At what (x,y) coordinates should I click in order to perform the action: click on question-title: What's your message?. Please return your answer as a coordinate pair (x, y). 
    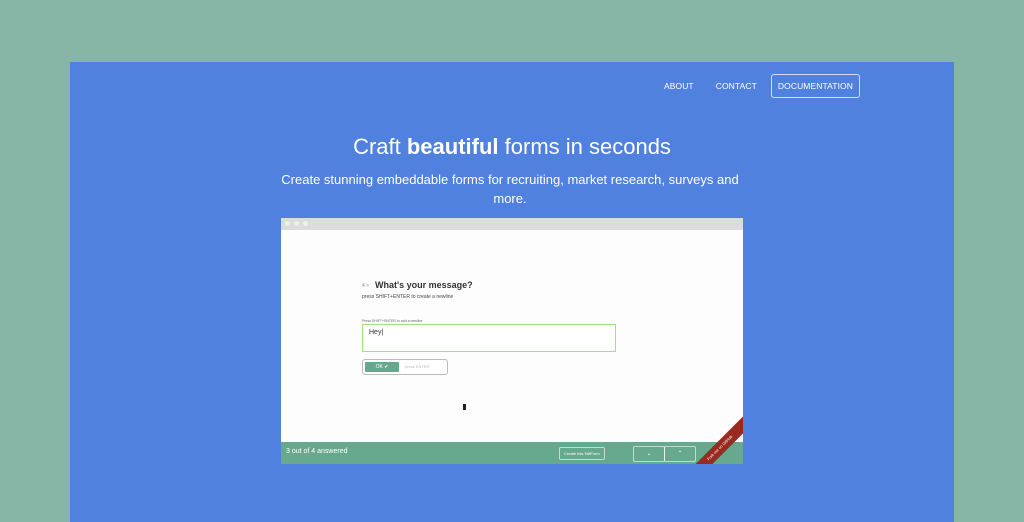
    Looking at the image, I should click on (424, 285).